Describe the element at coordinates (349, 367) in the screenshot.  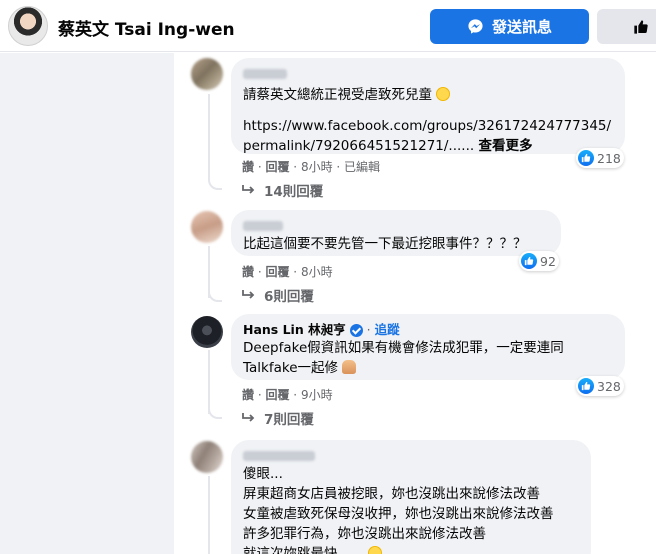
I see `praying-hands-emoji-icon` at that location.